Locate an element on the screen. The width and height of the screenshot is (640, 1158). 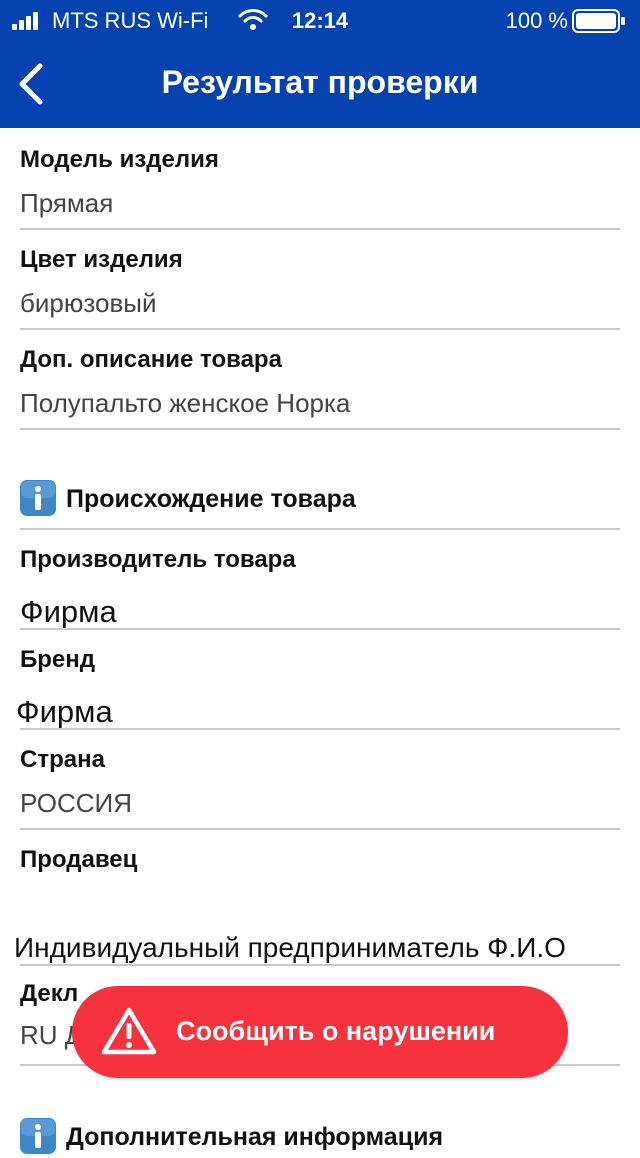
report-violation-button: Сообщить о нарушении is located at coordinates (320, 1032).